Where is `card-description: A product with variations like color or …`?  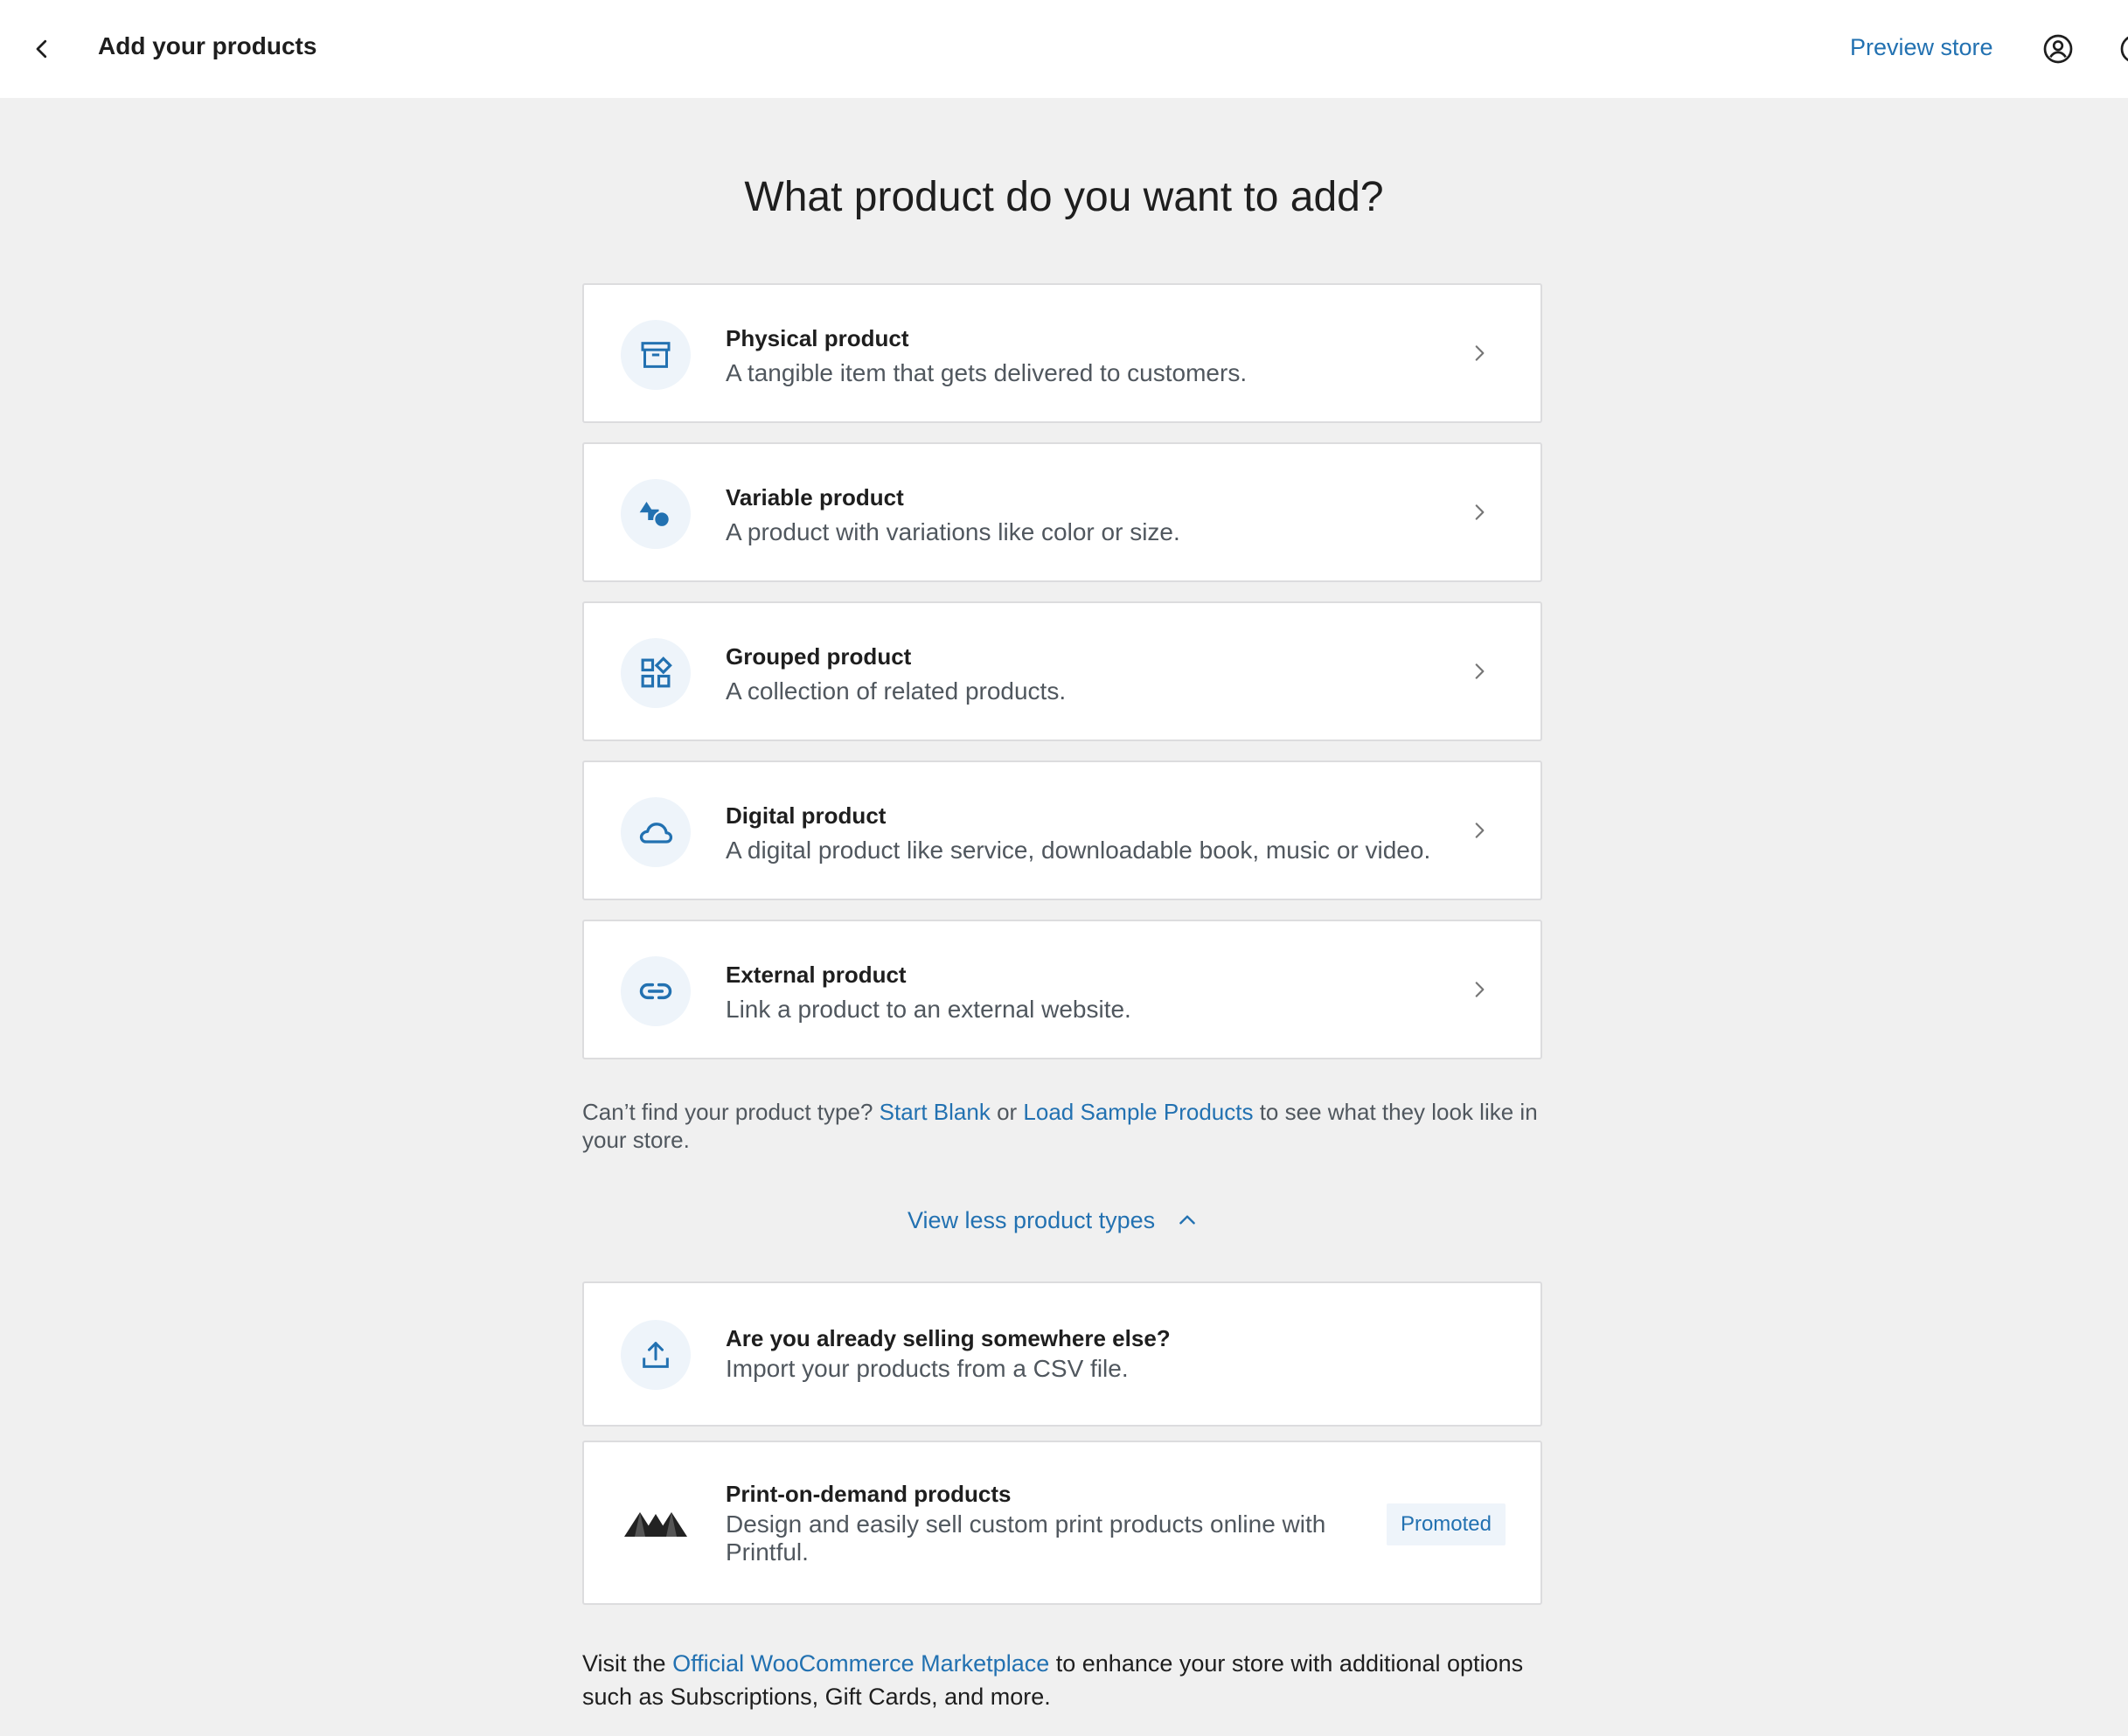
card-description: A product with variations like color or … is located at coordinates (953, 531).